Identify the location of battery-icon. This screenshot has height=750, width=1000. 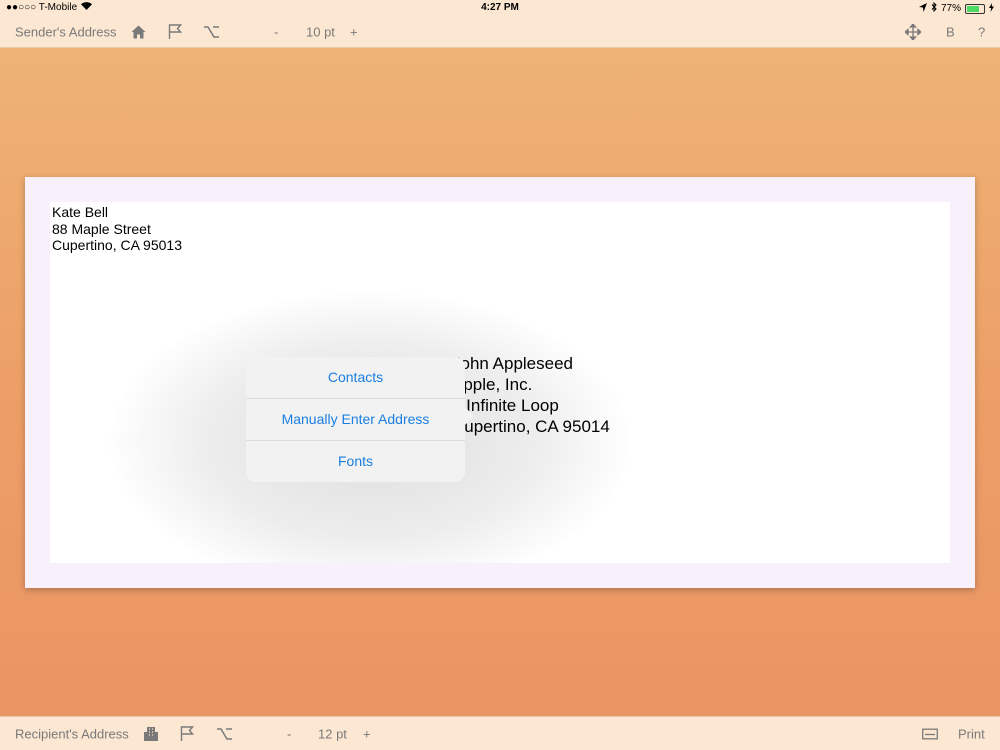
(975, 8).